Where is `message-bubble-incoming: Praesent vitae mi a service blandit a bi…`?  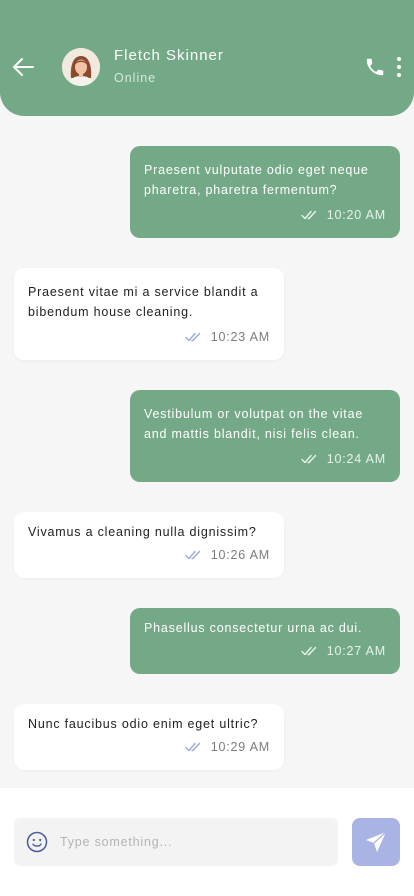 message-bubble-incoming: Praesent vitae mi a service blandit a bi… is located at coordinates (149, 314).